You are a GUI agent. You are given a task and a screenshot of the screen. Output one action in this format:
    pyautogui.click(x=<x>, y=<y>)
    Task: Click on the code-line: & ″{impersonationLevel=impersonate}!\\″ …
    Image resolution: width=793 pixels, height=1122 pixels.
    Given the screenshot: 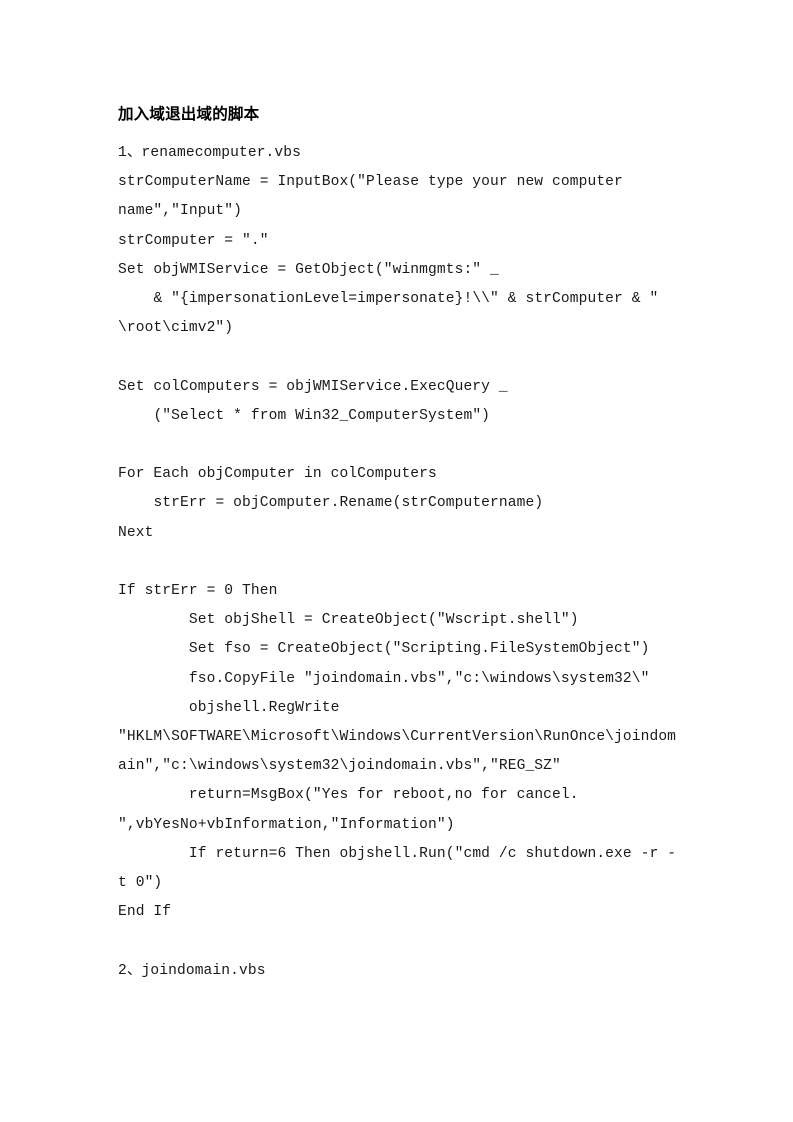 What is the action you would take?
    pyautogui.click(x=388, y=314)
    